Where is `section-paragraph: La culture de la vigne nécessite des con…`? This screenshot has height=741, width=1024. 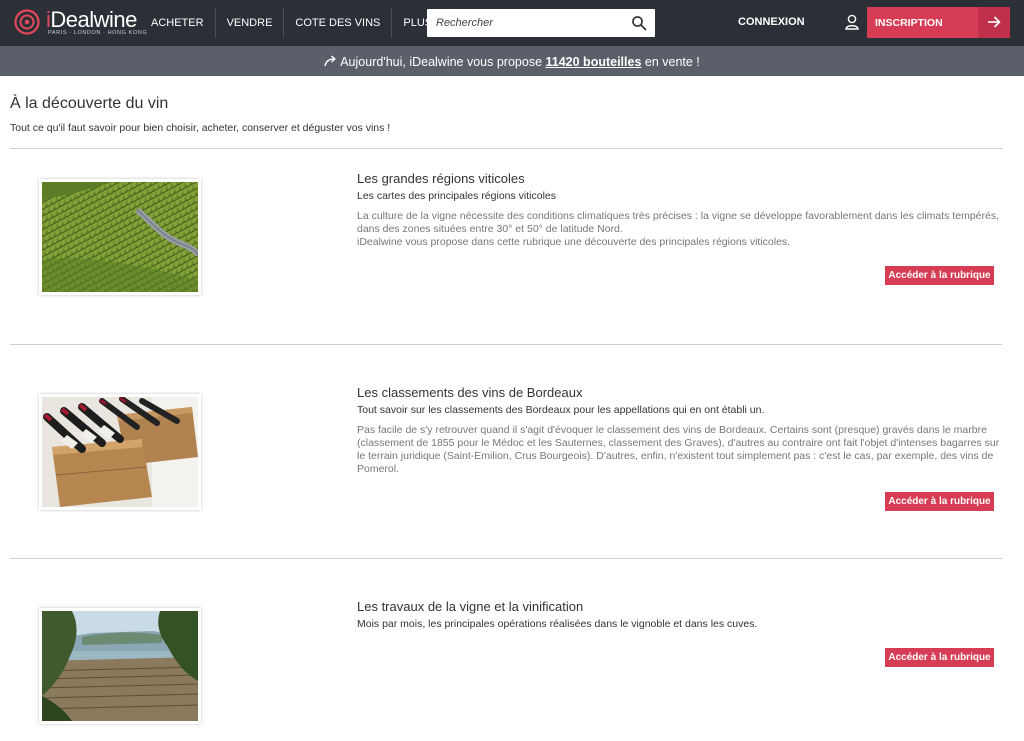
section-paragraph: La culture de la vigne nécessite des con… is located at coordinates (678, 222).